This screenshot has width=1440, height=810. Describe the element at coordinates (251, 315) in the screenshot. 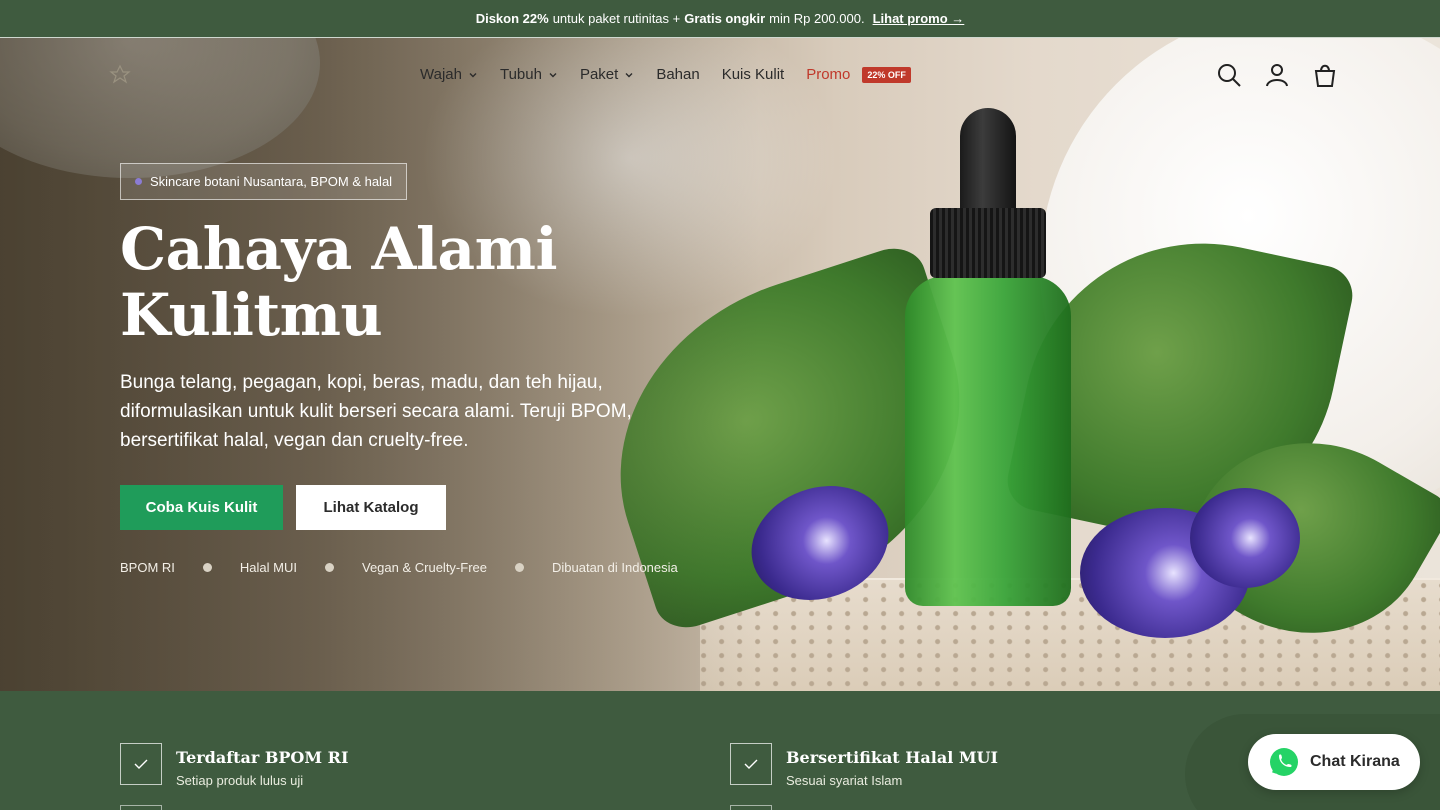

I see `headline-line-2: Kulitmu` at that location.